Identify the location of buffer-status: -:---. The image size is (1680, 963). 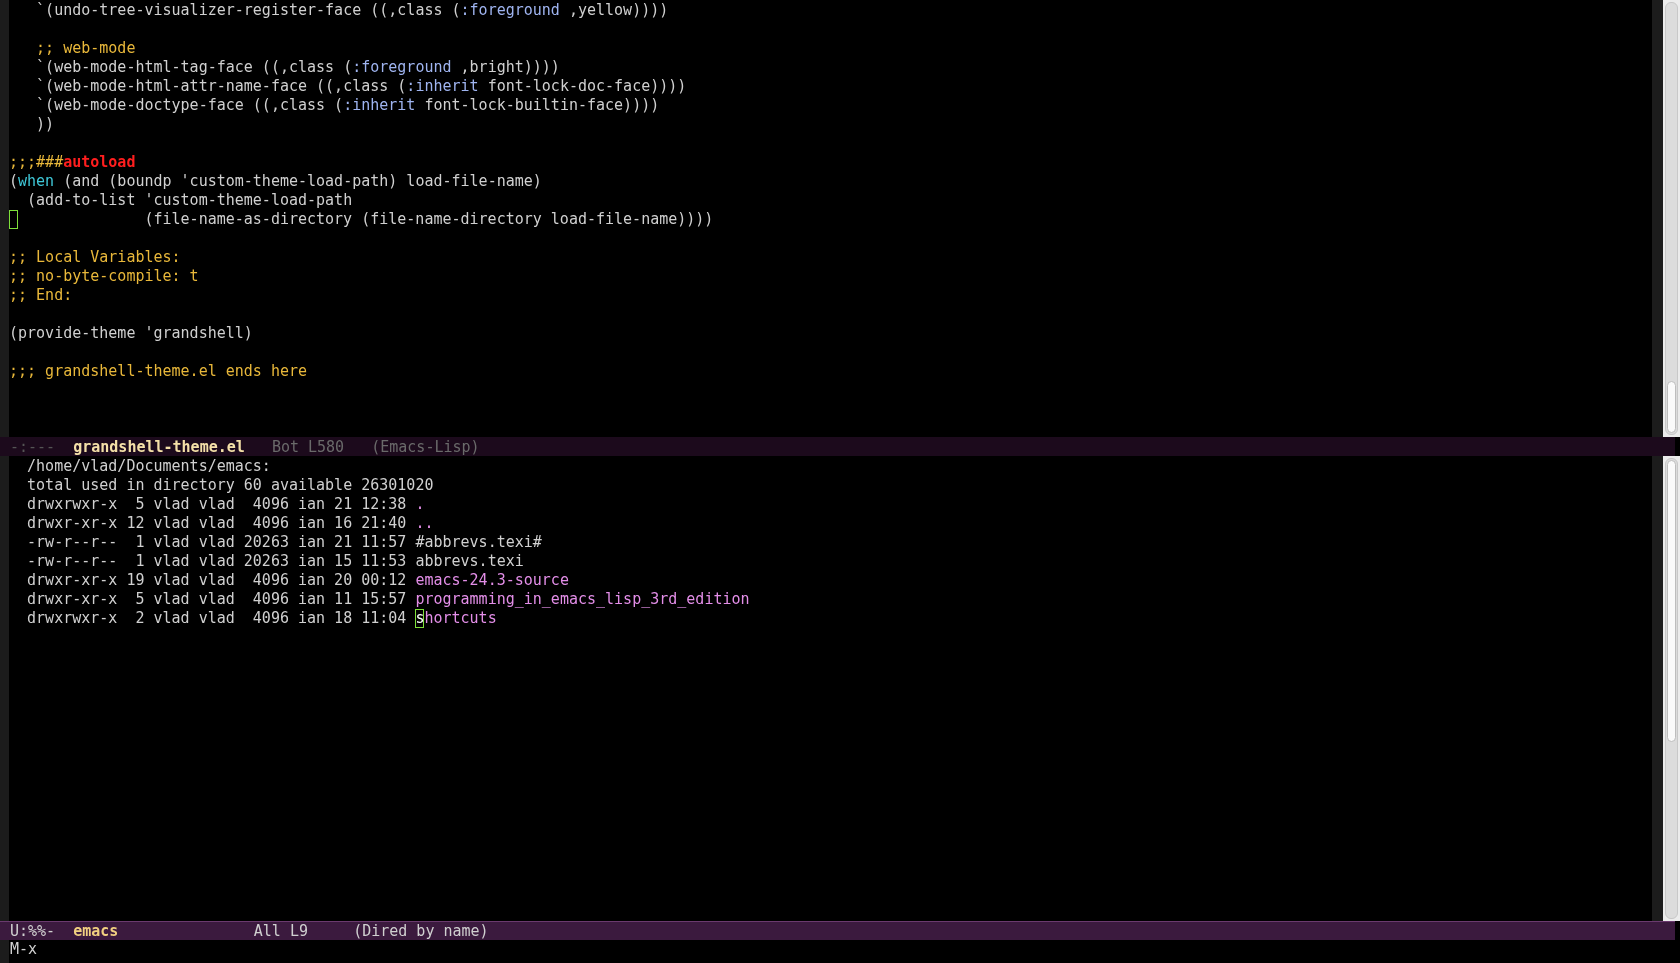
(33, 447).